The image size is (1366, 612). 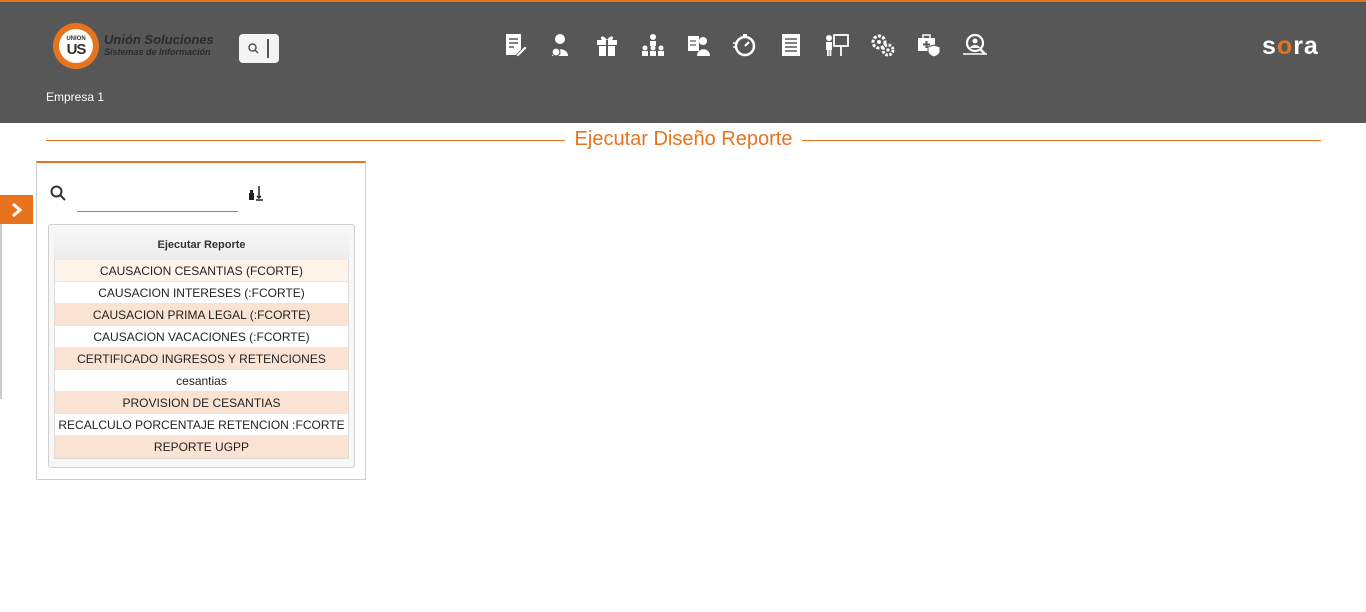 What do you see at coordinates (699, 45) in the screenshot?
I see `id-card-person-icon` at bounding box center [699, 45].